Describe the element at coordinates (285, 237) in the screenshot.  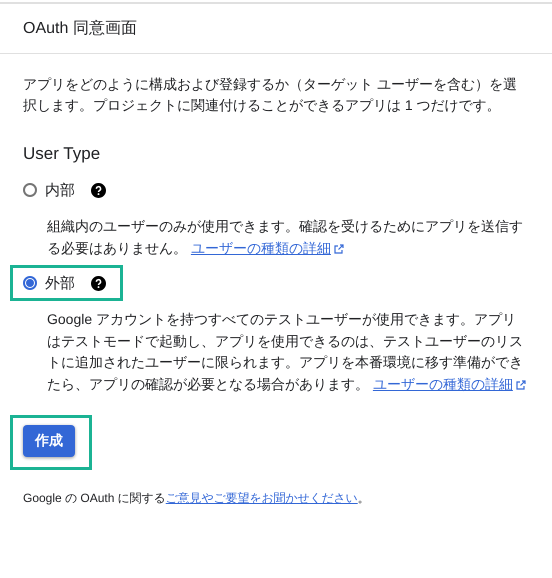
I see `option-description: 組織内のユーザーのみが使用できます。確認を受けるためにアプリを送信する必要はありません。 ユーザーの種類の詳細` at that location.